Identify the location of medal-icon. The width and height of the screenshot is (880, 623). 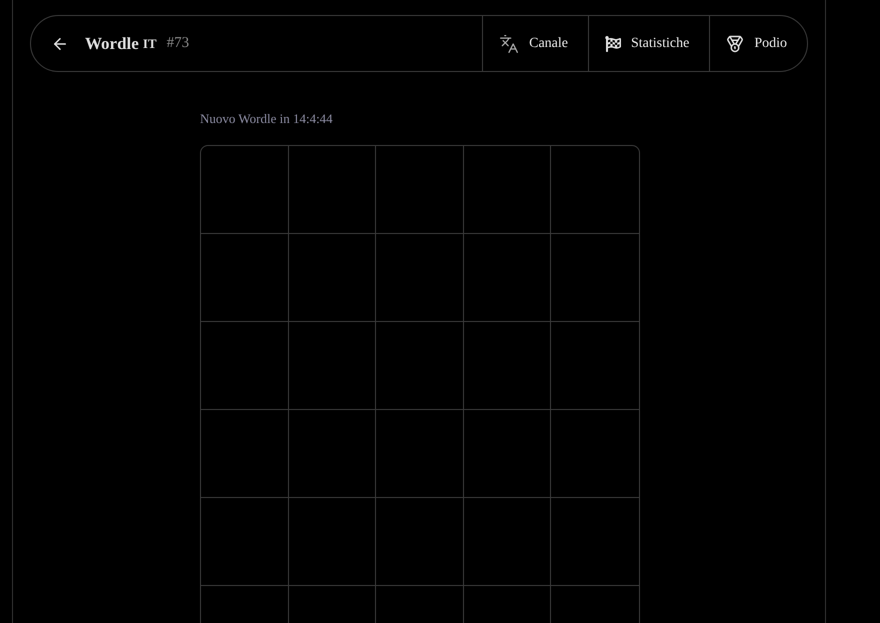
(735, 43).